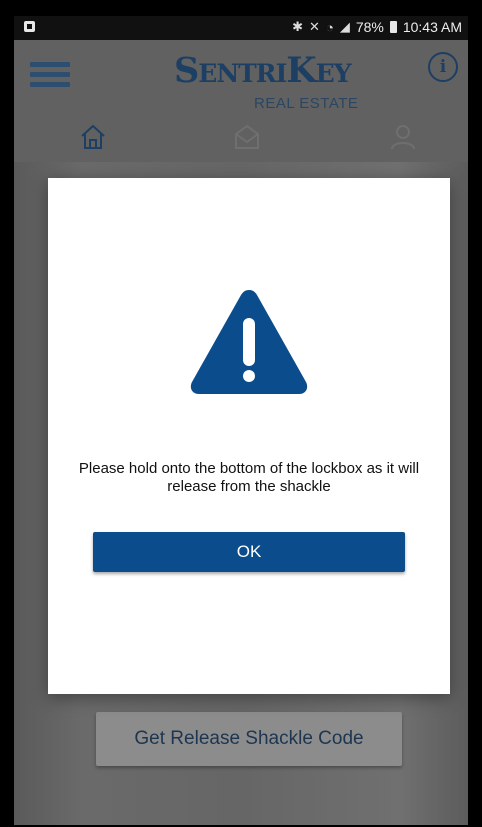 Image resolution: width=482 pixels, height=827 pixels. I want to click on ok-button: OK, so click(249, 552).